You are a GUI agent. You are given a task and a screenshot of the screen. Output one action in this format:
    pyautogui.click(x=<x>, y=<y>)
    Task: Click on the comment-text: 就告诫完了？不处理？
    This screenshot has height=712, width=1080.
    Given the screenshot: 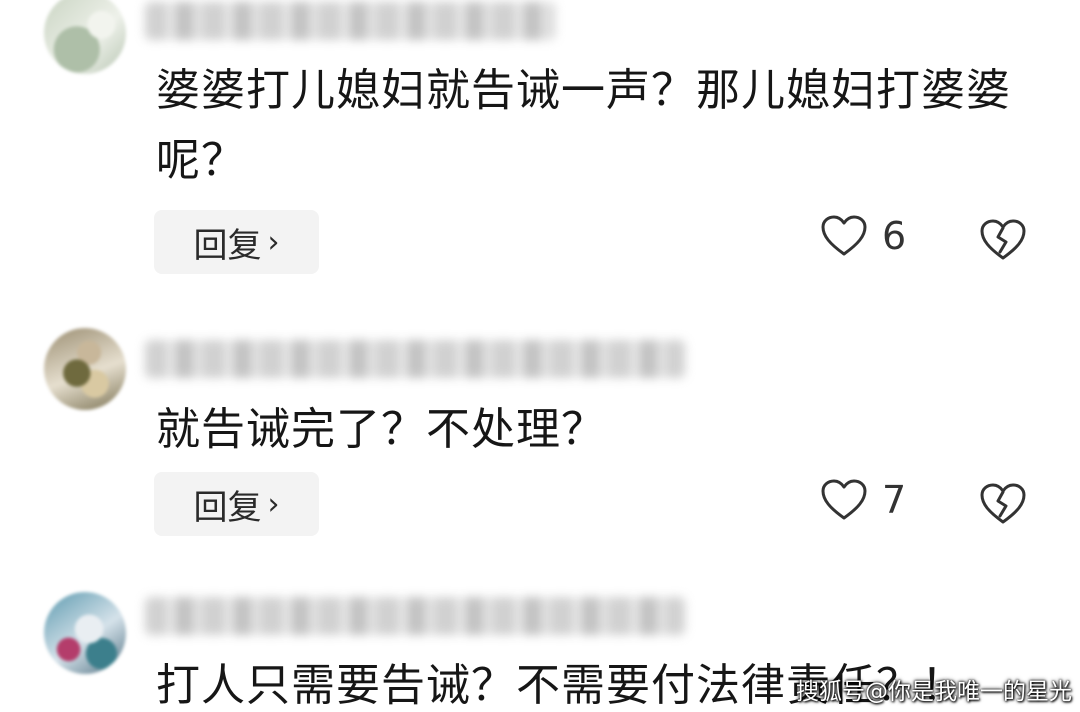 What is the action you would take?
    pyautogui.click(x=381, y=429)
    